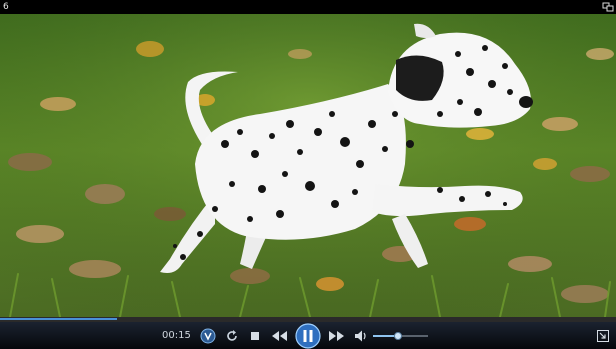  Describe the element at coordinates (59, 319) in the screenshot. I see `seek-bar-progress` at that location.